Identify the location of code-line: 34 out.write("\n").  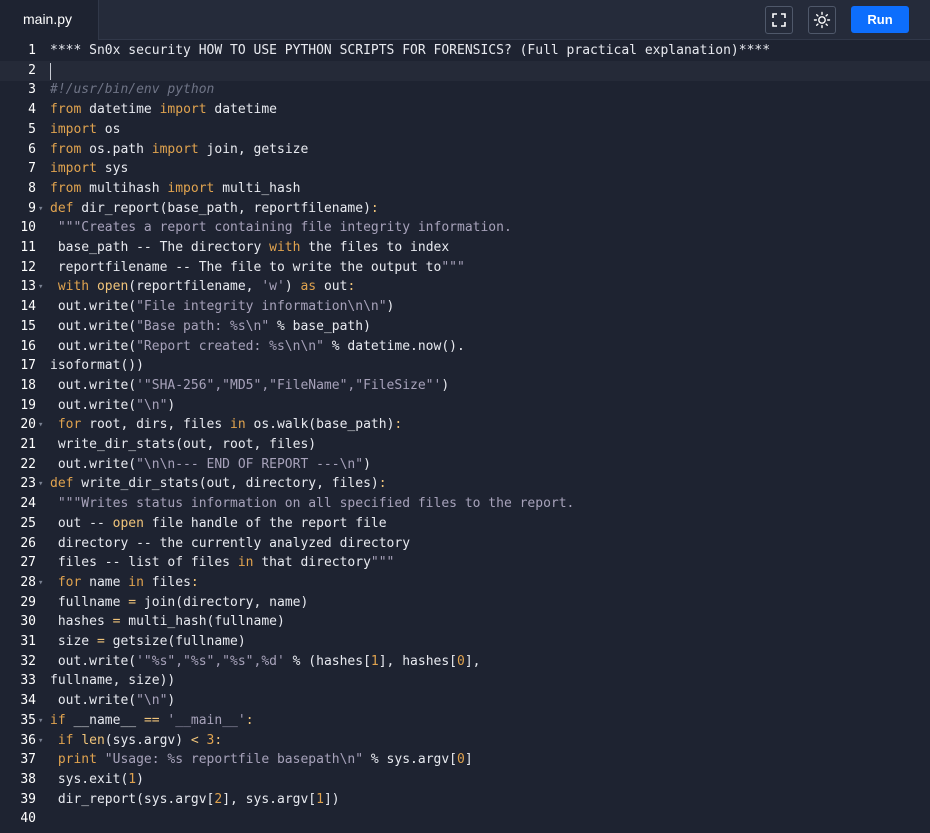
(465, 701).